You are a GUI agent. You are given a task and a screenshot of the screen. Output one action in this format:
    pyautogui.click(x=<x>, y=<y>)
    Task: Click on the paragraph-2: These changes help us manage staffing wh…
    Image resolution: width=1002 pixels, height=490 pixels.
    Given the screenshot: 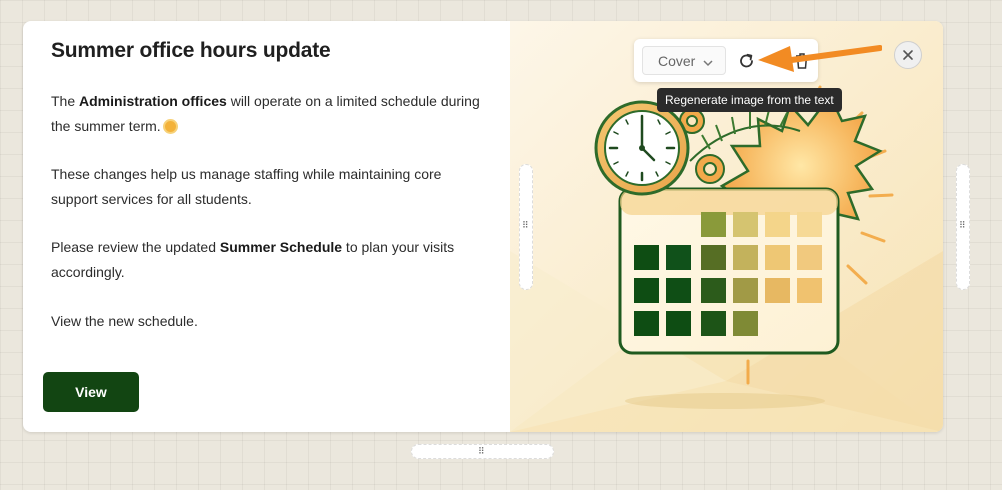 What is the action you would take?
    pyautogui.click(x=271, y=187)
    